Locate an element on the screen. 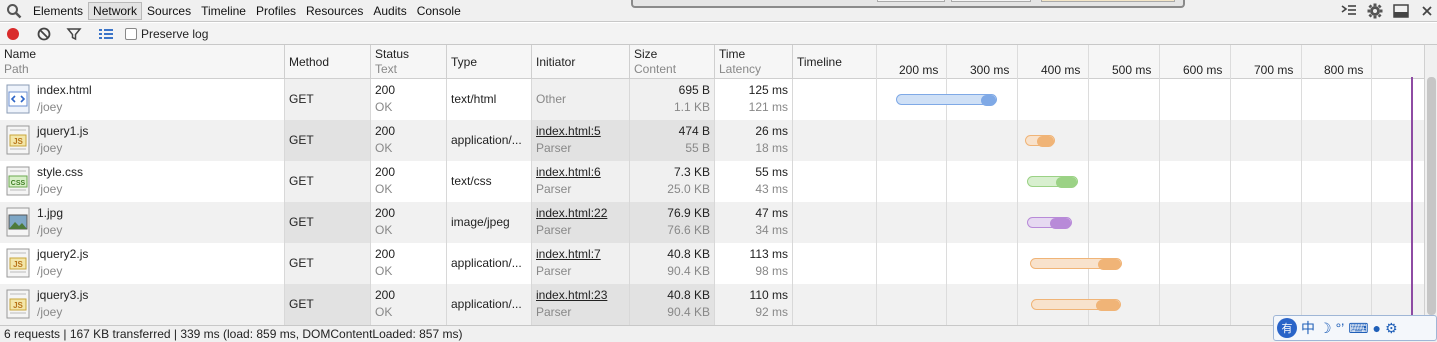 This screenshot has height=342, width=1437. cell-name: 1.jpg/joey is located at coordinates (142, 222).